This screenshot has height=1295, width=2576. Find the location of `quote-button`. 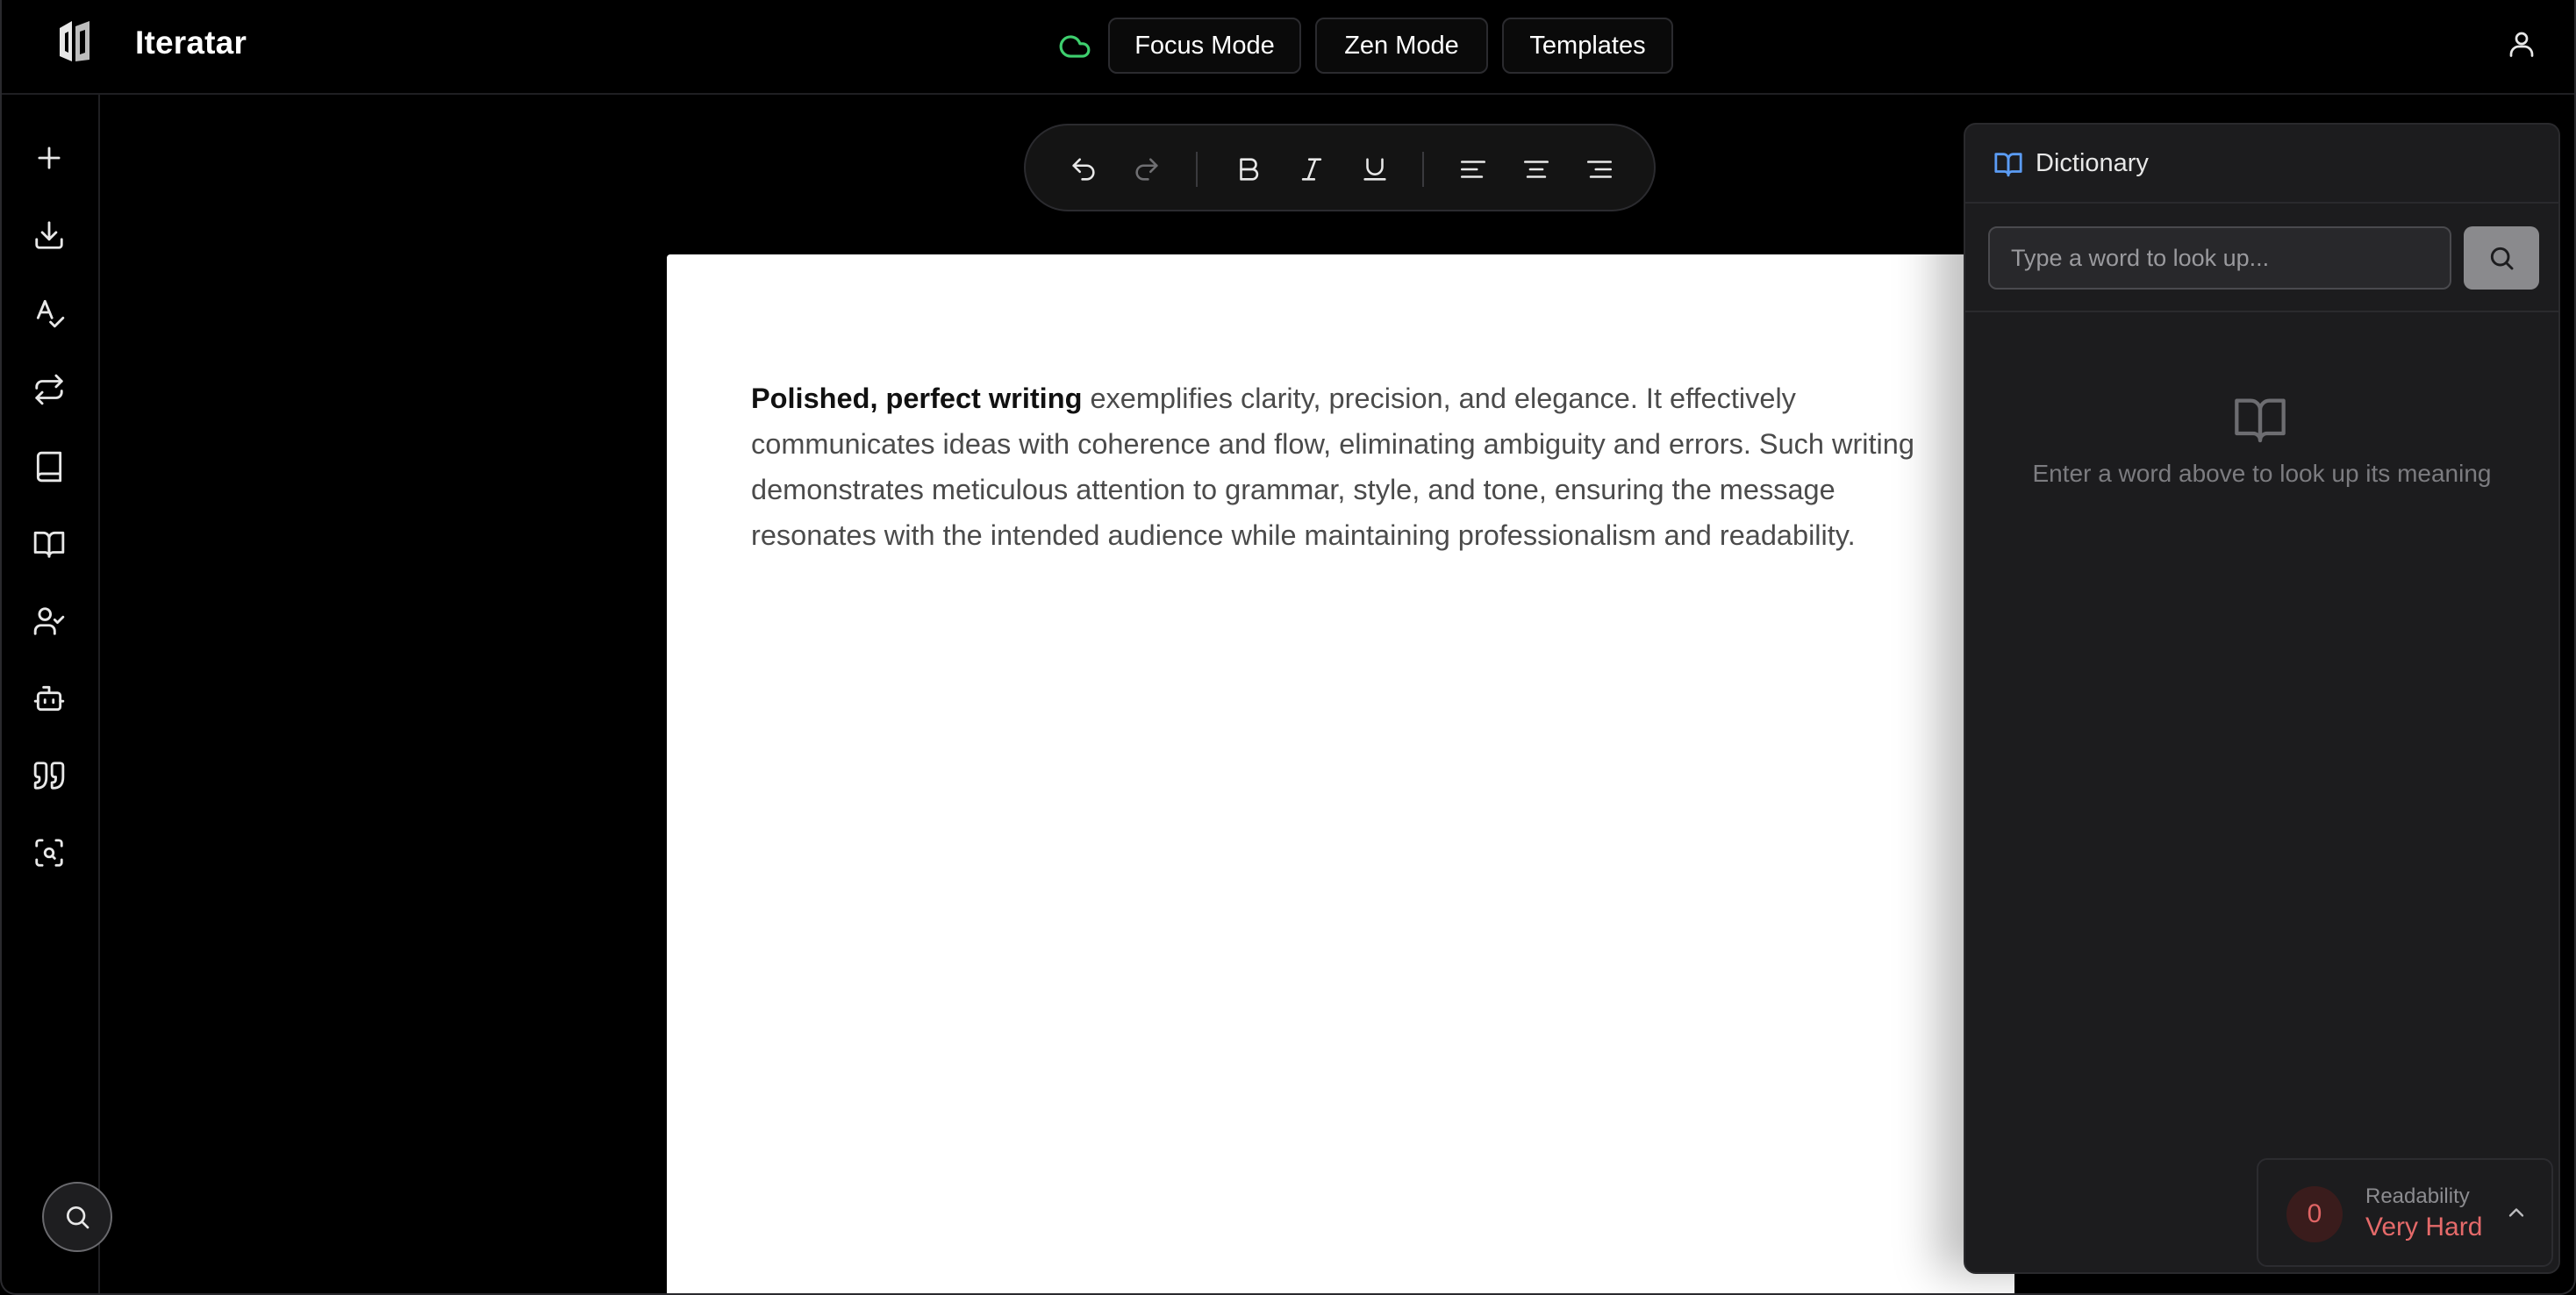

quote-button is located at coordinates (49, 776).